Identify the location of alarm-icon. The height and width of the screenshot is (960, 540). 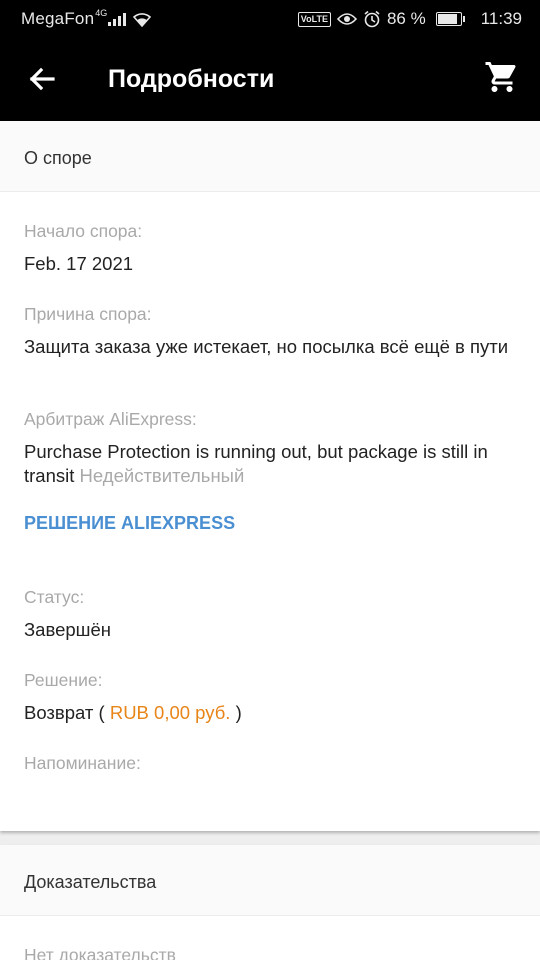
(372, 19).